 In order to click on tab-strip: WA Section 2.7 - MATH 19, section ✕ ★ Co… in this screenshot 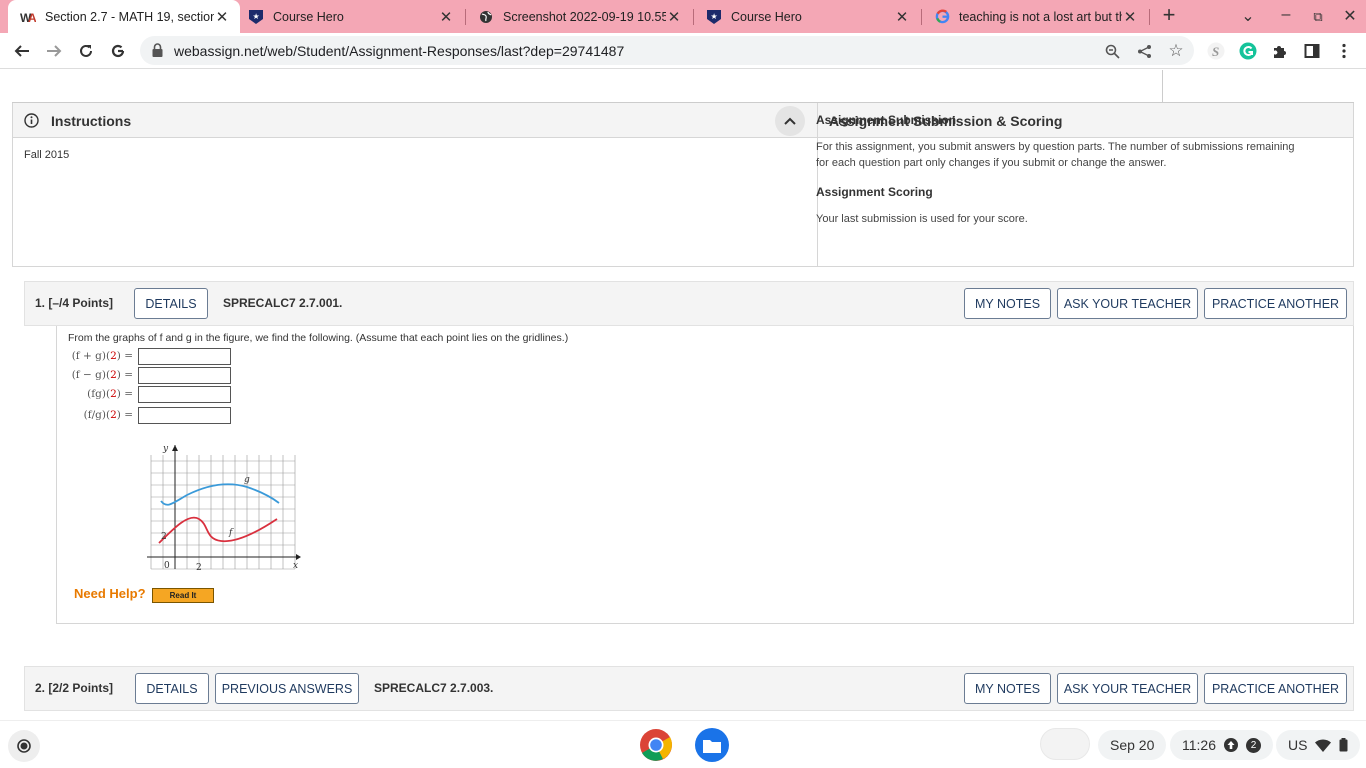, I will do `click(683, 16)`.